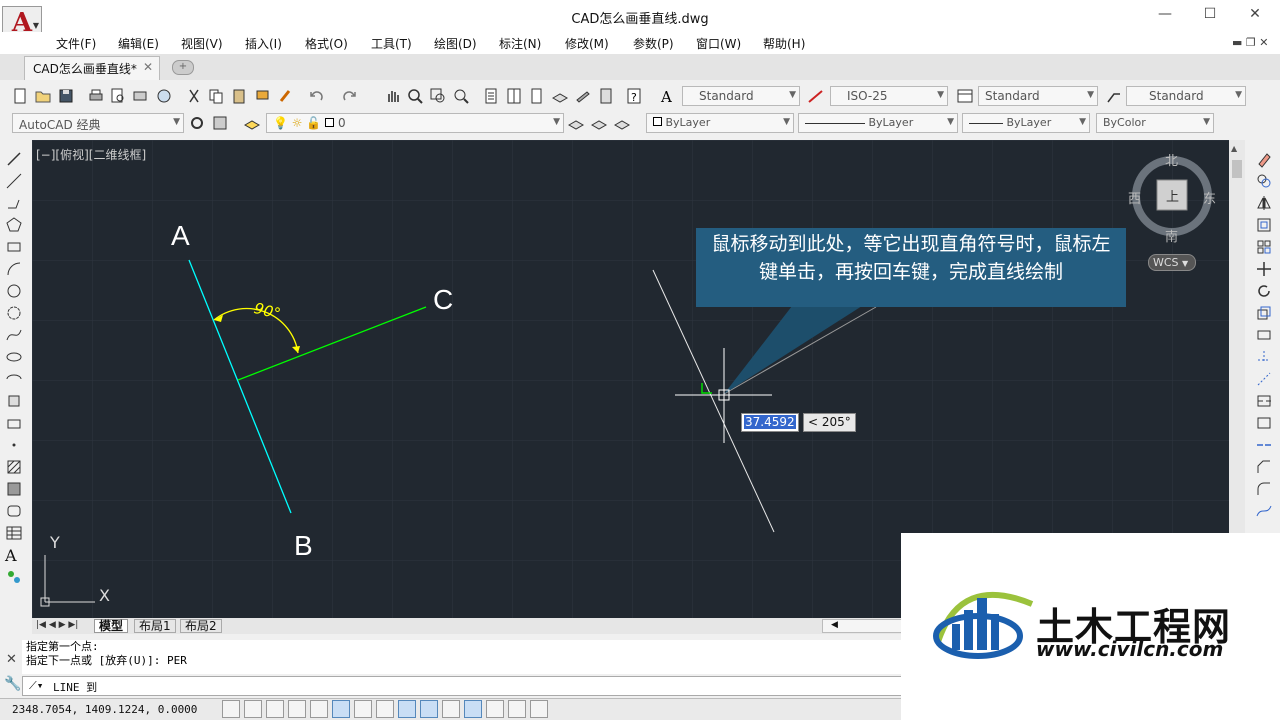  I want to click on array-icon, so click(1264, 247).